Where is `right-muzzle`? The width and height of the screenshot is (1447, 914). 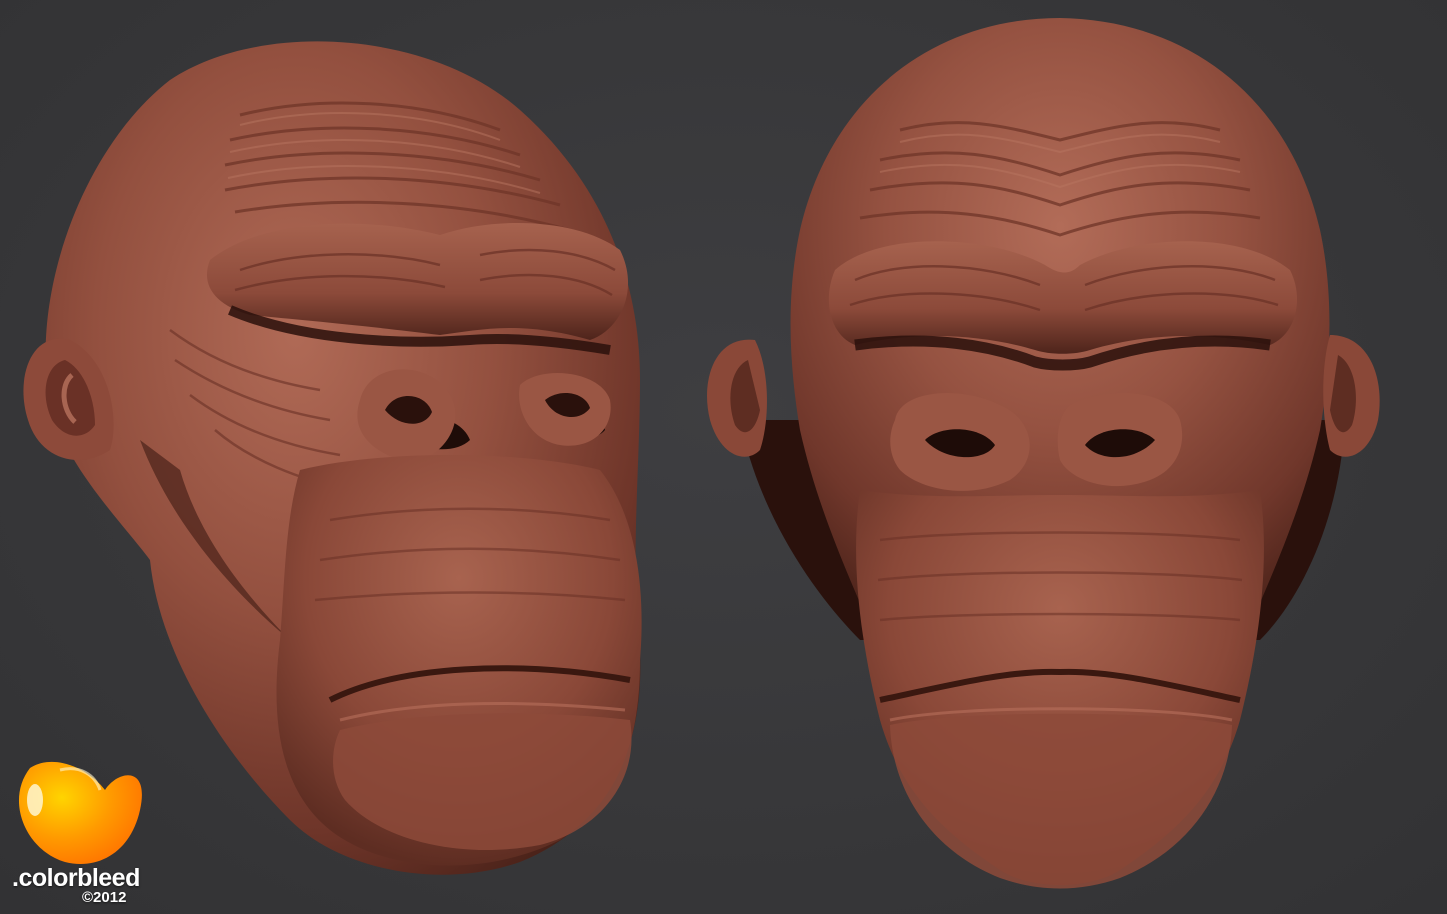
right-muzzle is located at coordinates (1060, 689).